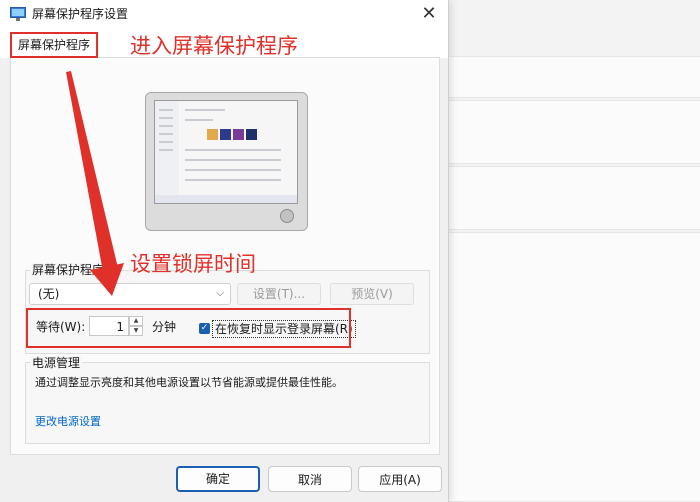 Image resolution: width=700 pixels, height=502 pixels. Describe the element at coordinates (218, 479) in the screenshot. I see `ok-button: 确定` at that location.